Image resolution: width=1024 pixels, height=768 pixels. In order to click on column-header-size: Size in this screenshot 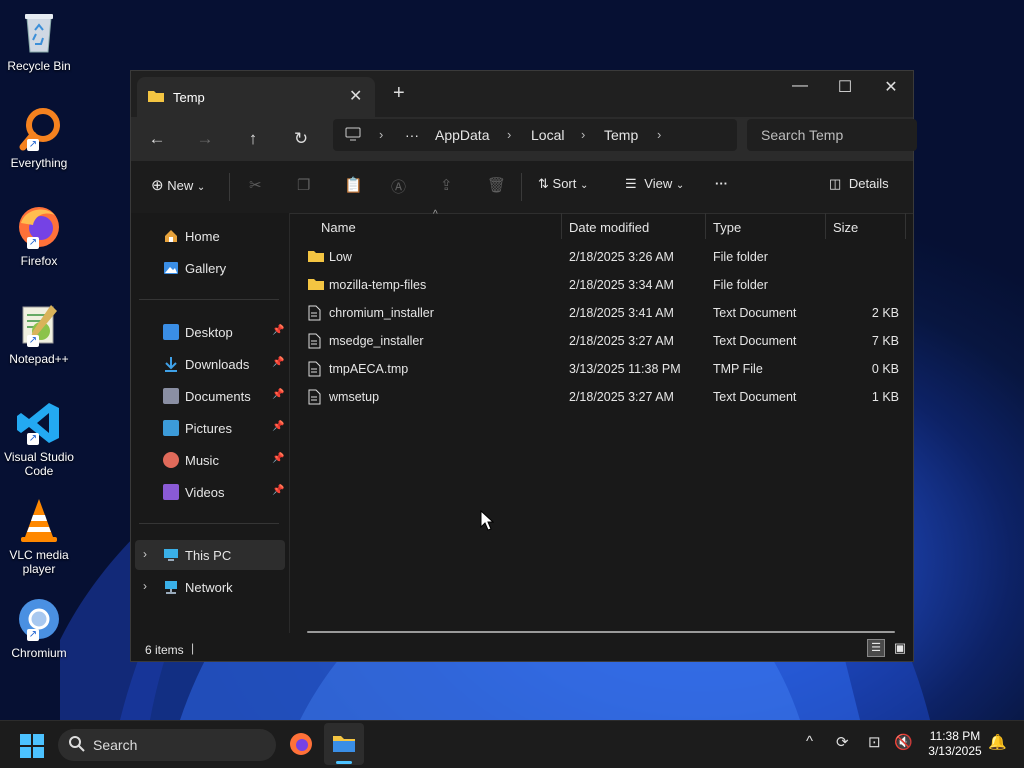, I will do `click(845, 227)`.